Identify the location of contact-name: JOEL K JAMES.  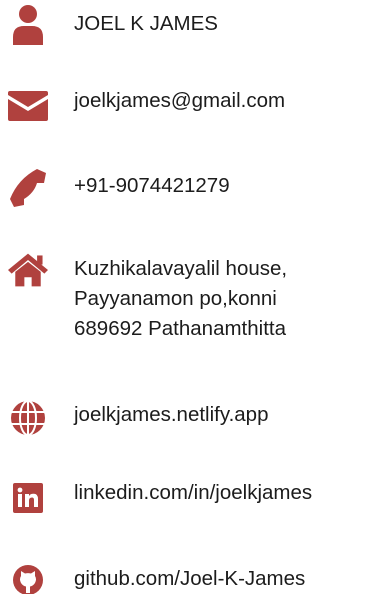
(146, 23).